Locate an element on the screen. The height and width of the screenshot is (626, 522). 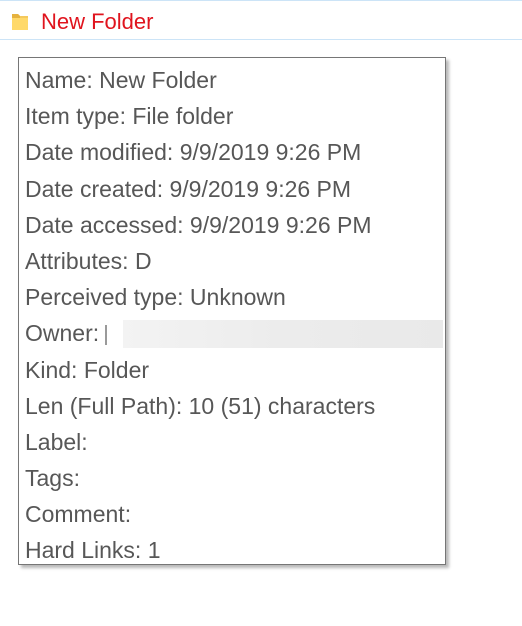
file-list-item: New Folder is located at coordinates (261, 20).